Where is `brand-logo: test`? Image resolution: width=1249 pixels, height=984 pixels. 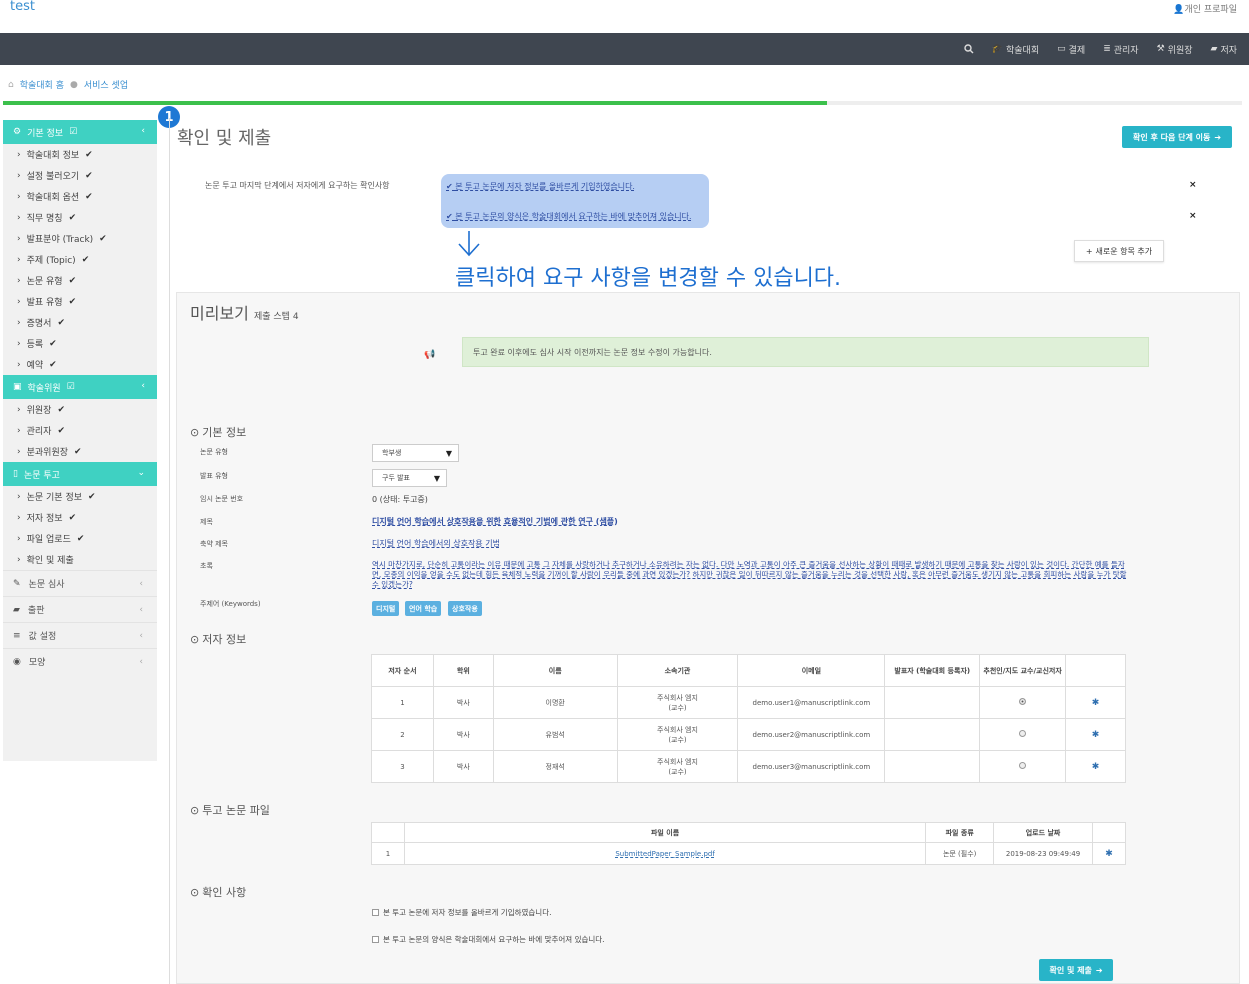 brand-logo: test is located at coordinates (22, 7).